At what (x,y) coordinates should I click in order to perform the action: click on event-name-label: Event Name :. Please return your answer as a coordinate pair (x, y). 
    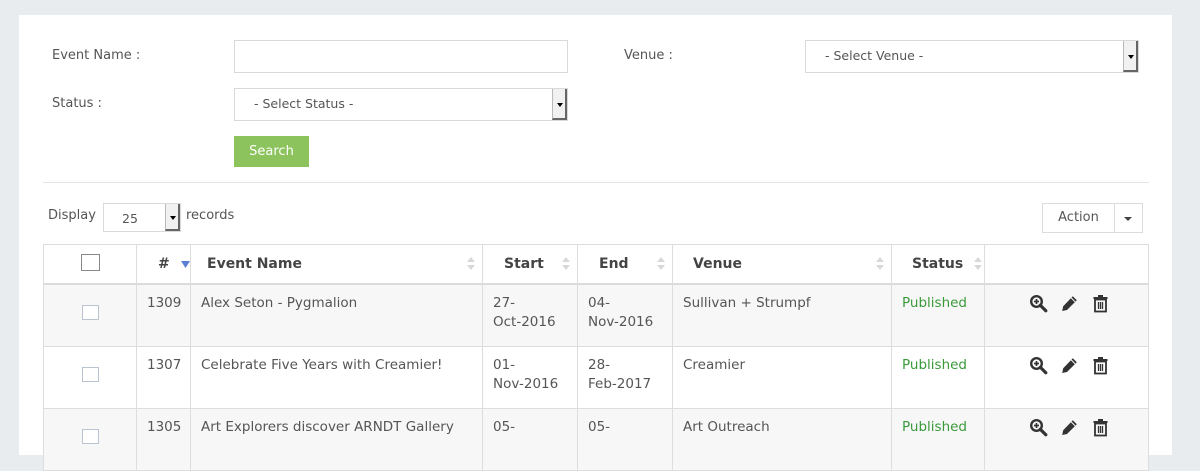
    Looking at the image, I should click on (96, 55).